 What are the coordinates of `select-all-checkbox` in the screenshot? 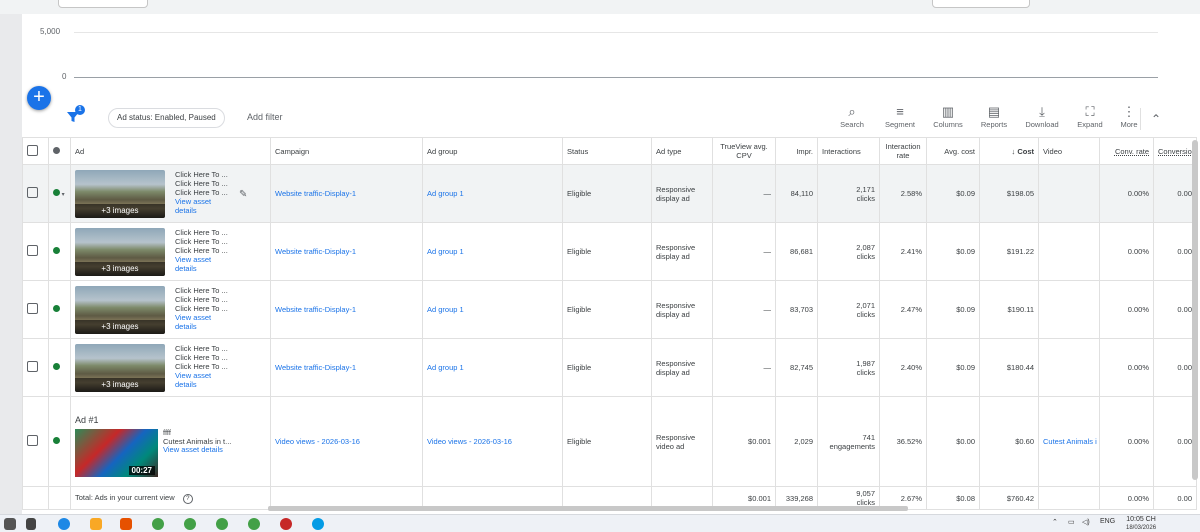 It's located at (32, 150).